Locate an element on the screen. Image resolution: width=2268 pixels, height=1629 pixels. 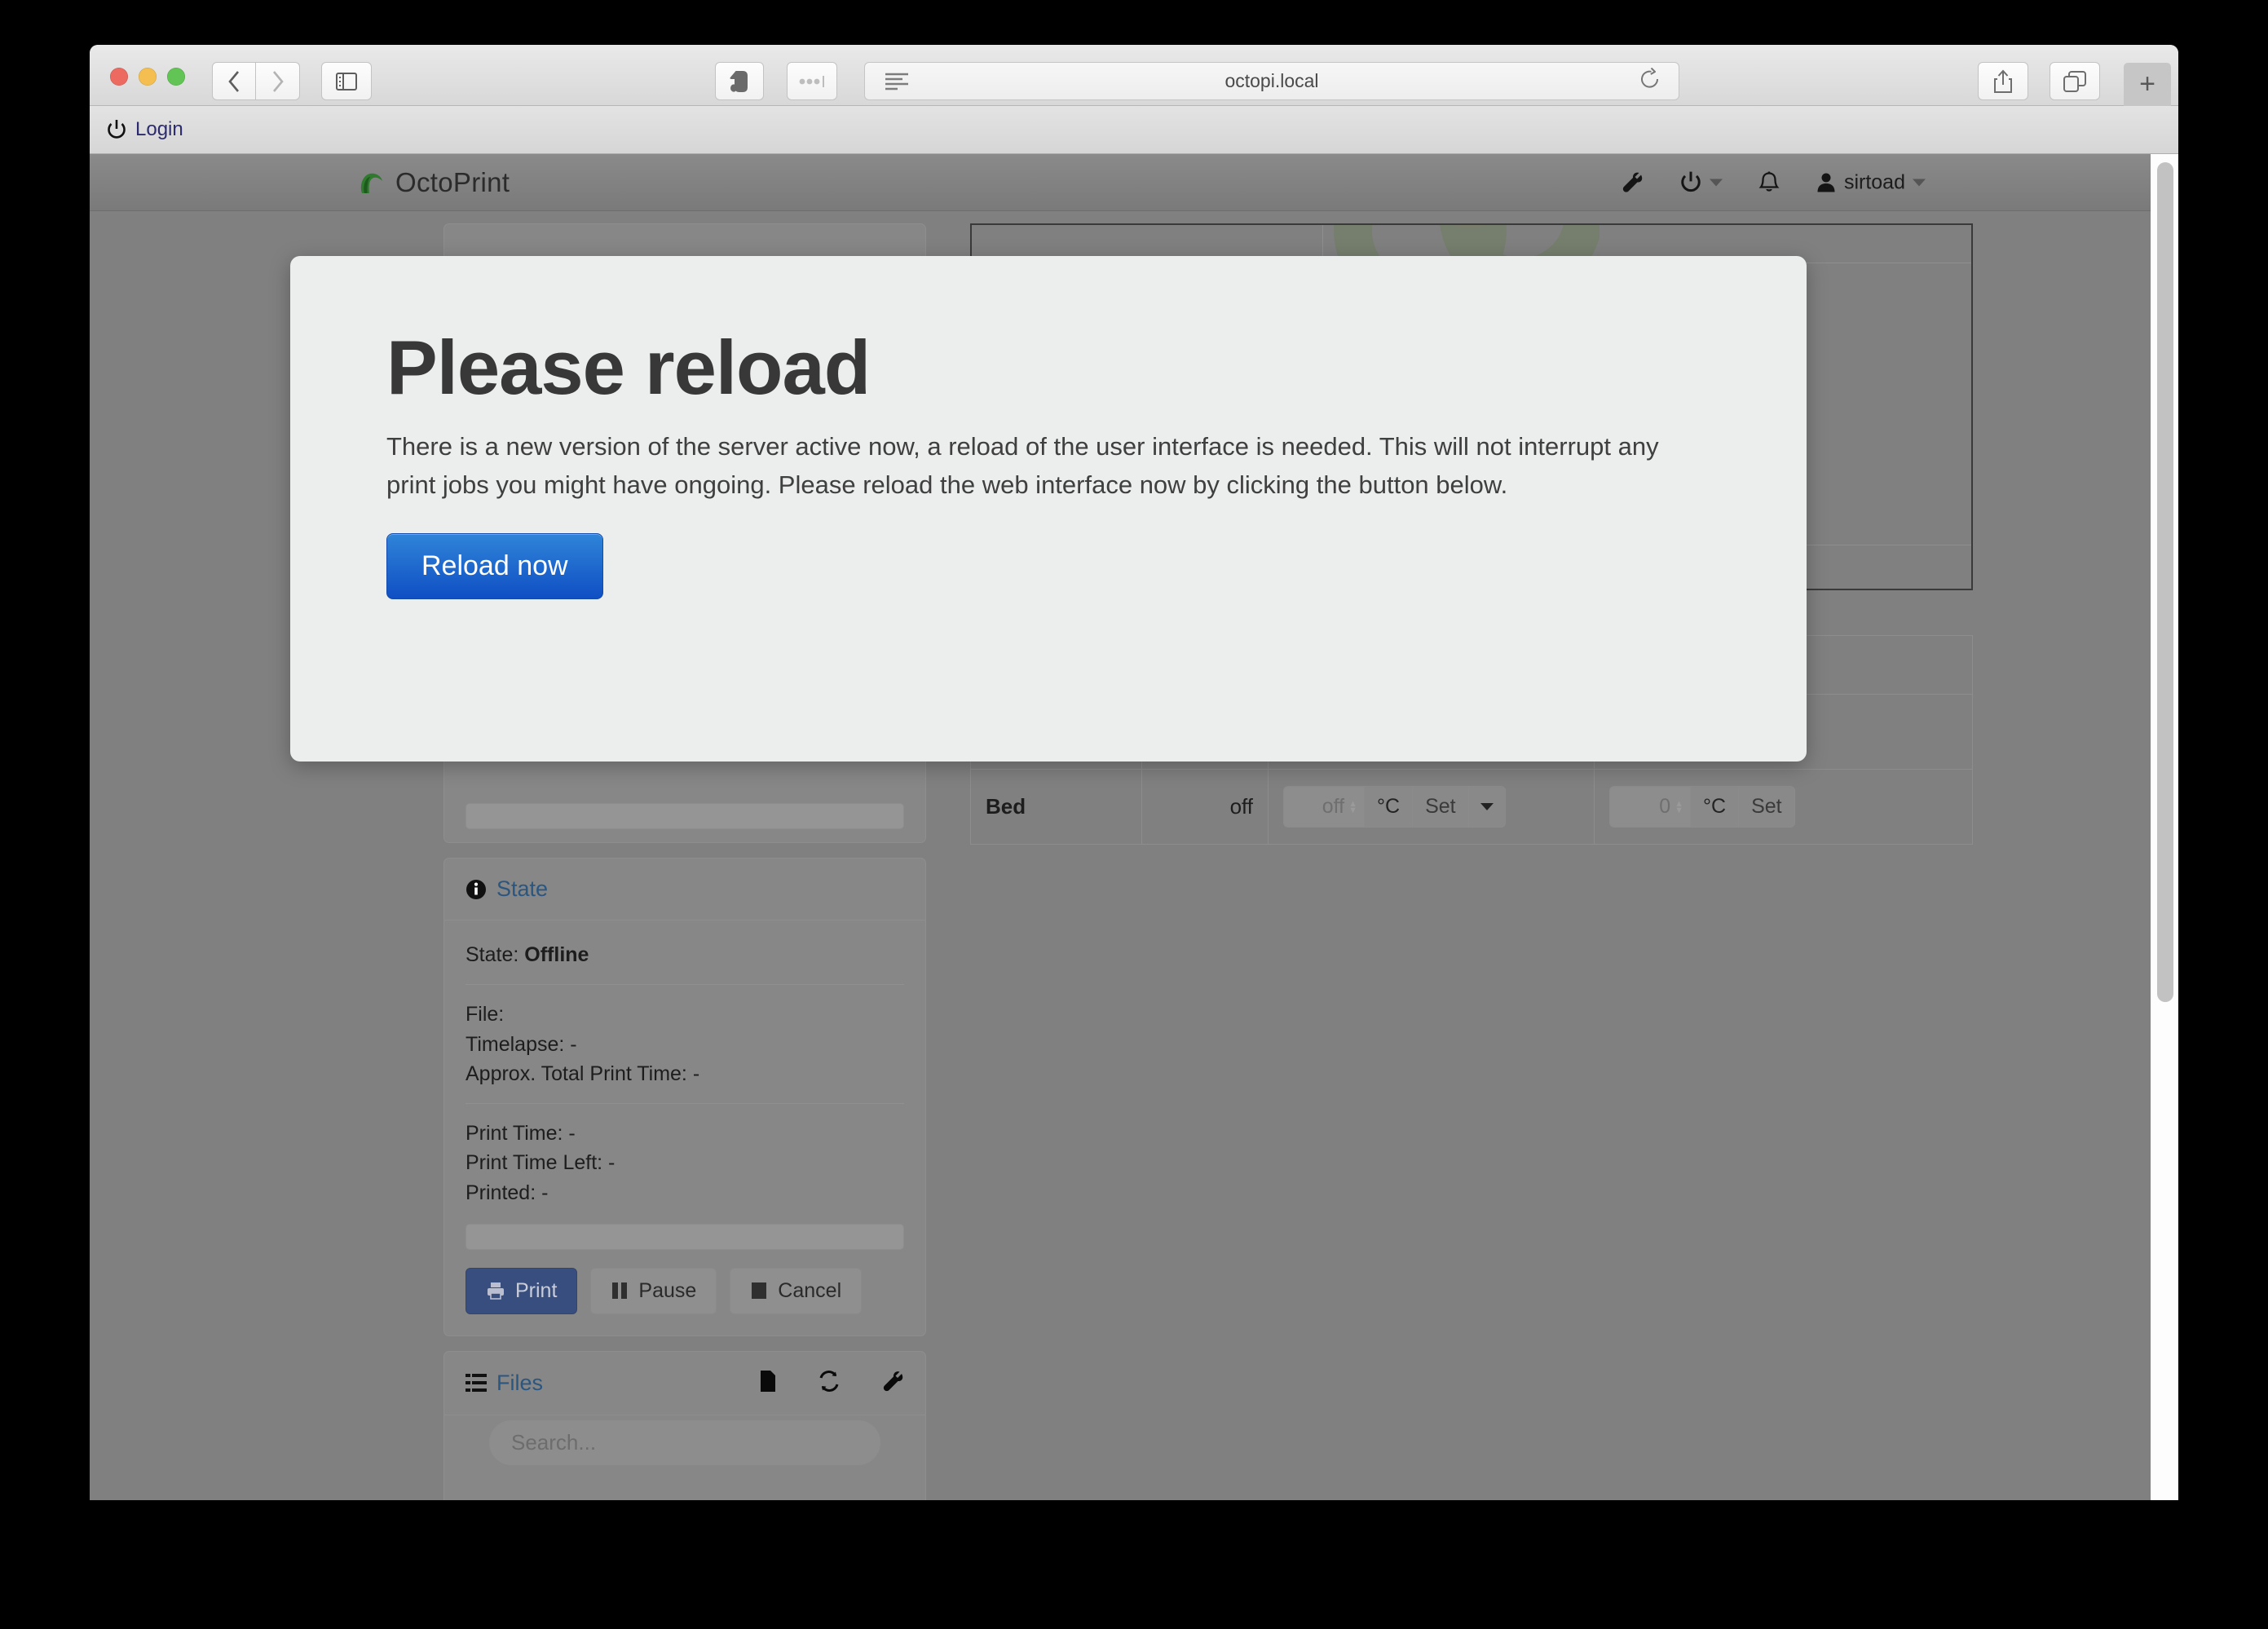
reload-now-button: Reload now is located at coordinates (494, 566).